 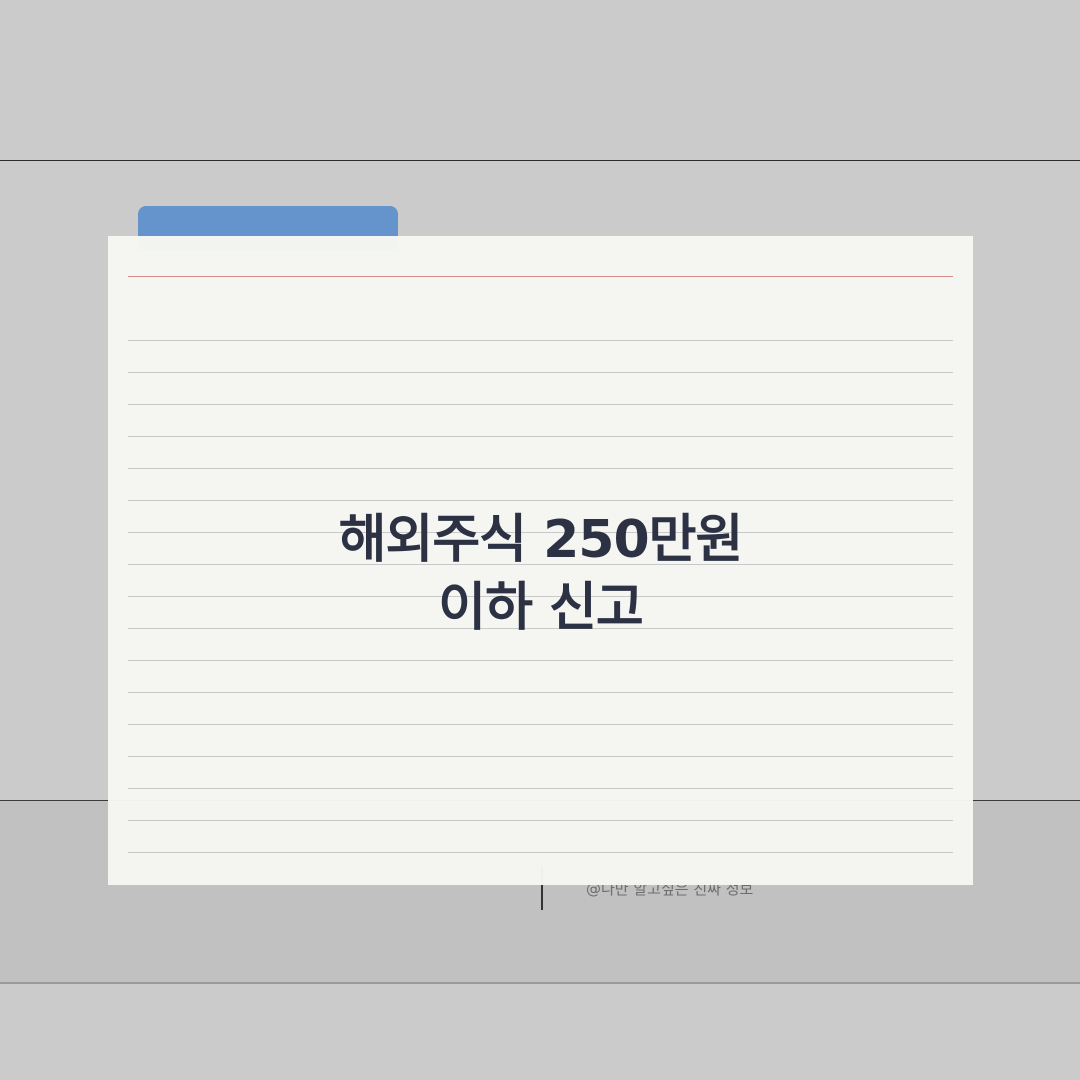 What do you see at coordinates (540, 276) in the screenshot?
I see `card-header-line` at bounding box center [540, 276].